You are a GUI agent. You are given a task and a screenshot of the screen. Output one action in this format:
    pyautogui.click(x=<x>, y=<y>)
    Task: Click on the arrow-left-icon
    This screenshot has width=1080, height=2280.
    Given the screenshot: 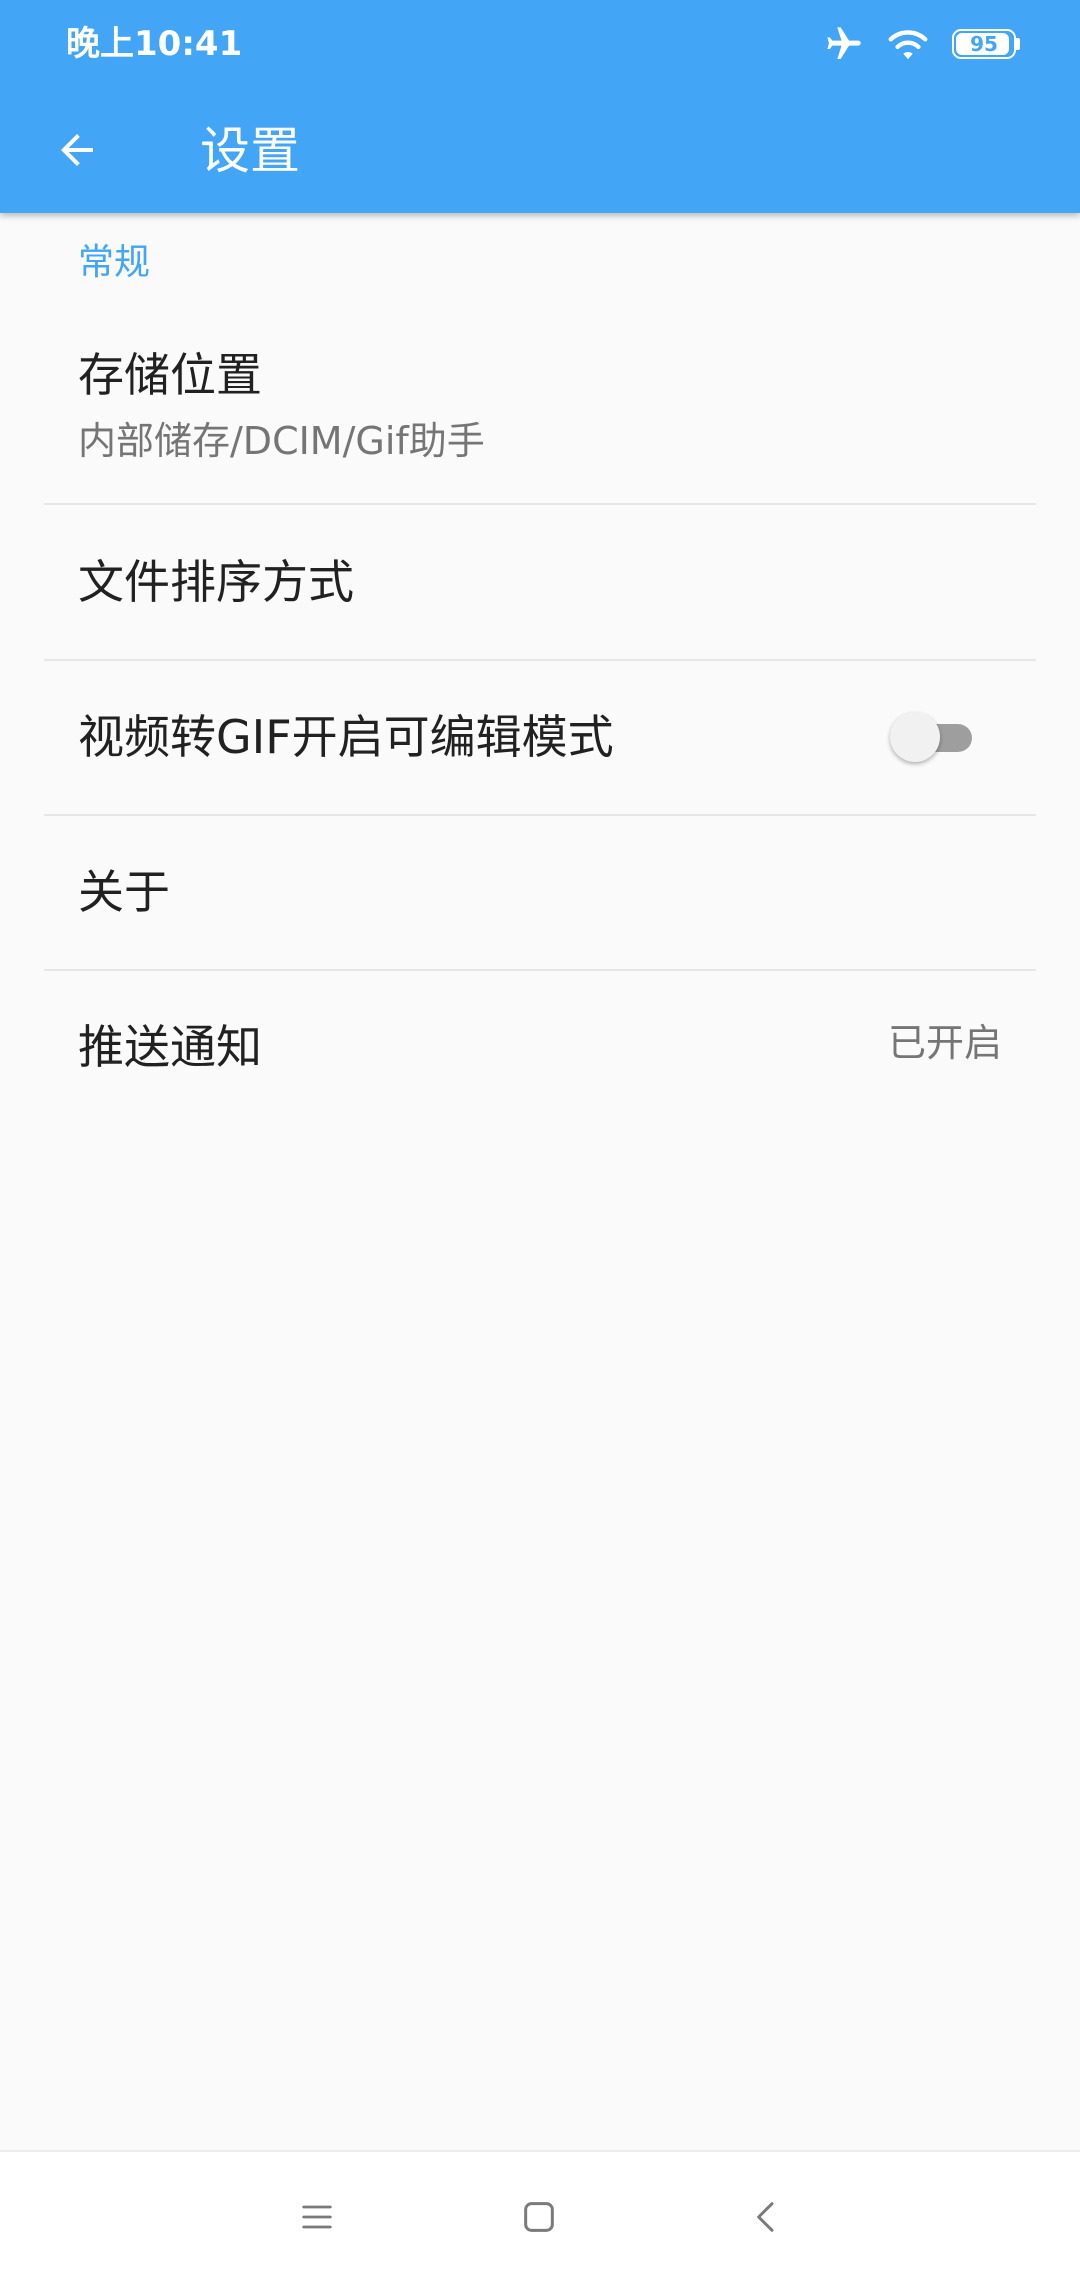 What is the action you would take?
    pyautogui.click(x=77, y=150)
    